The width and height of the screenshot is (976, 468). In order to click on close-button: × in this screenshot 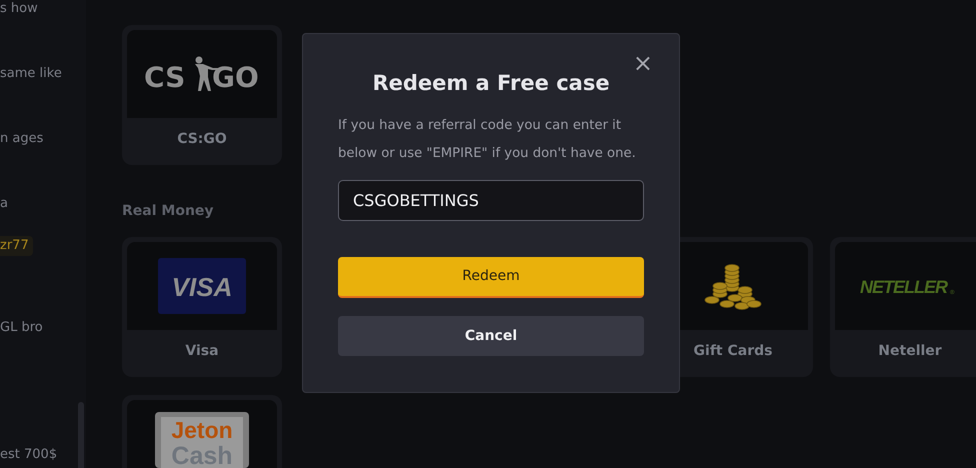, I will do `click(642, 63)`.